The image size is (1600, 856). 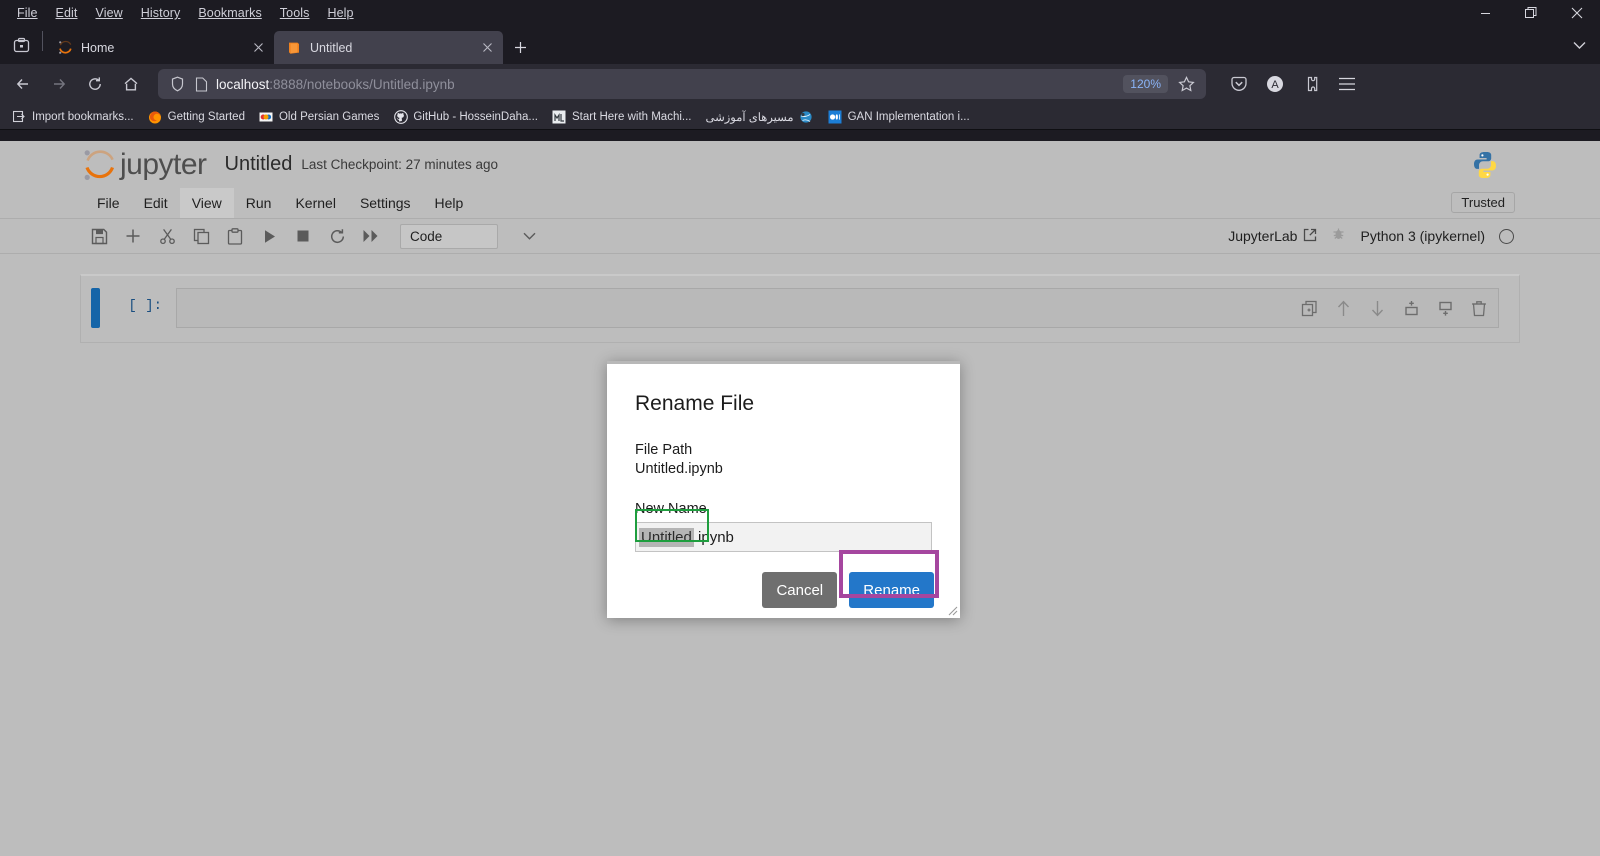 What do you see at coordinates (269, 236) in the screenshot?
I see `run-icon` at bounding box center [269, 236].